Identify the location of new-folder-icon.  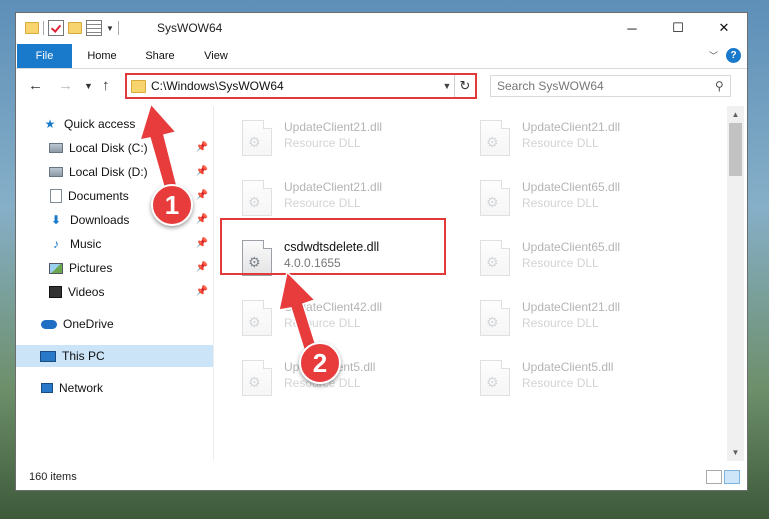
(75, 28).